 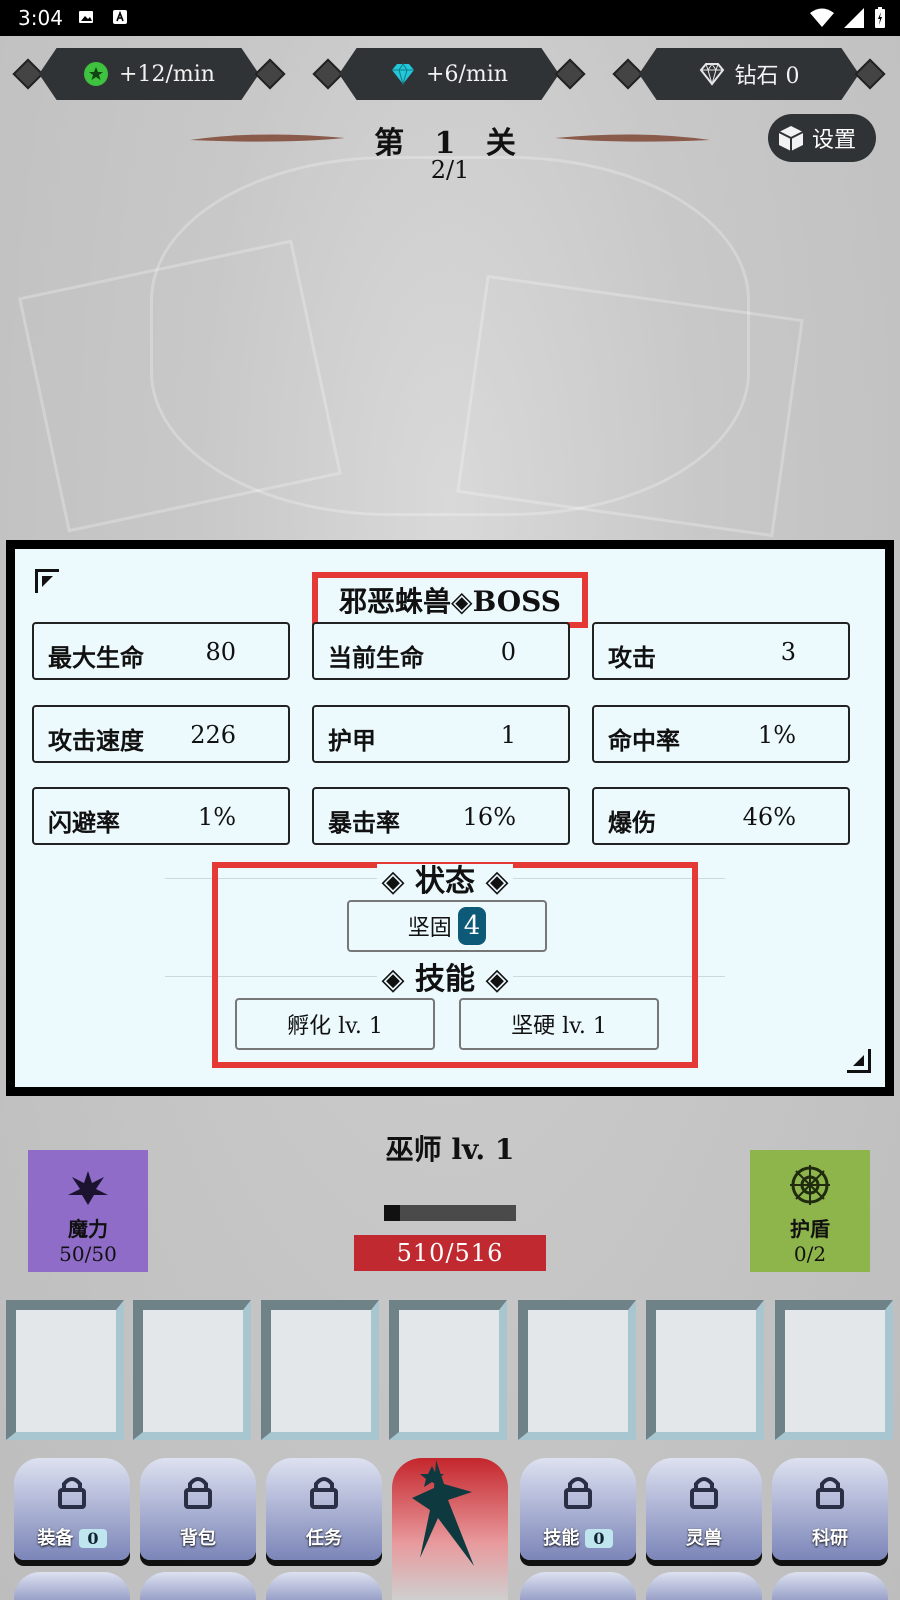 What do you see at coordinates (167, 74) in the screenshot?
I see `gold-rate-value: +12/min` at bounding box center [167, 74].